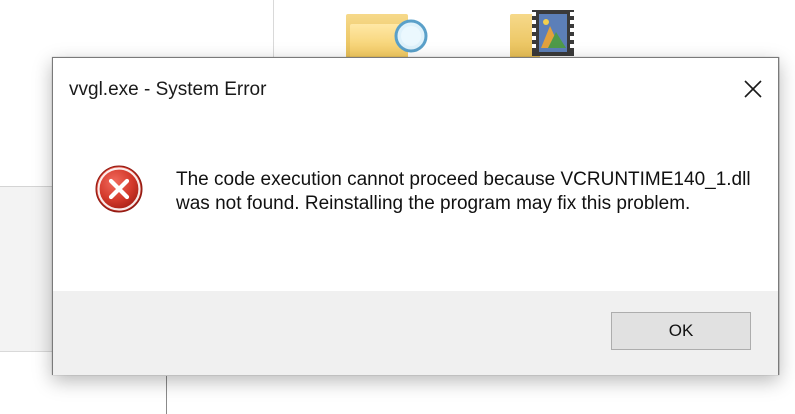 The height and width of the screenshot is (414, 795). Describe the element at coordinates (166, 395) in the screenshot. I see `bg-divider-vertical-bottom` at that location.